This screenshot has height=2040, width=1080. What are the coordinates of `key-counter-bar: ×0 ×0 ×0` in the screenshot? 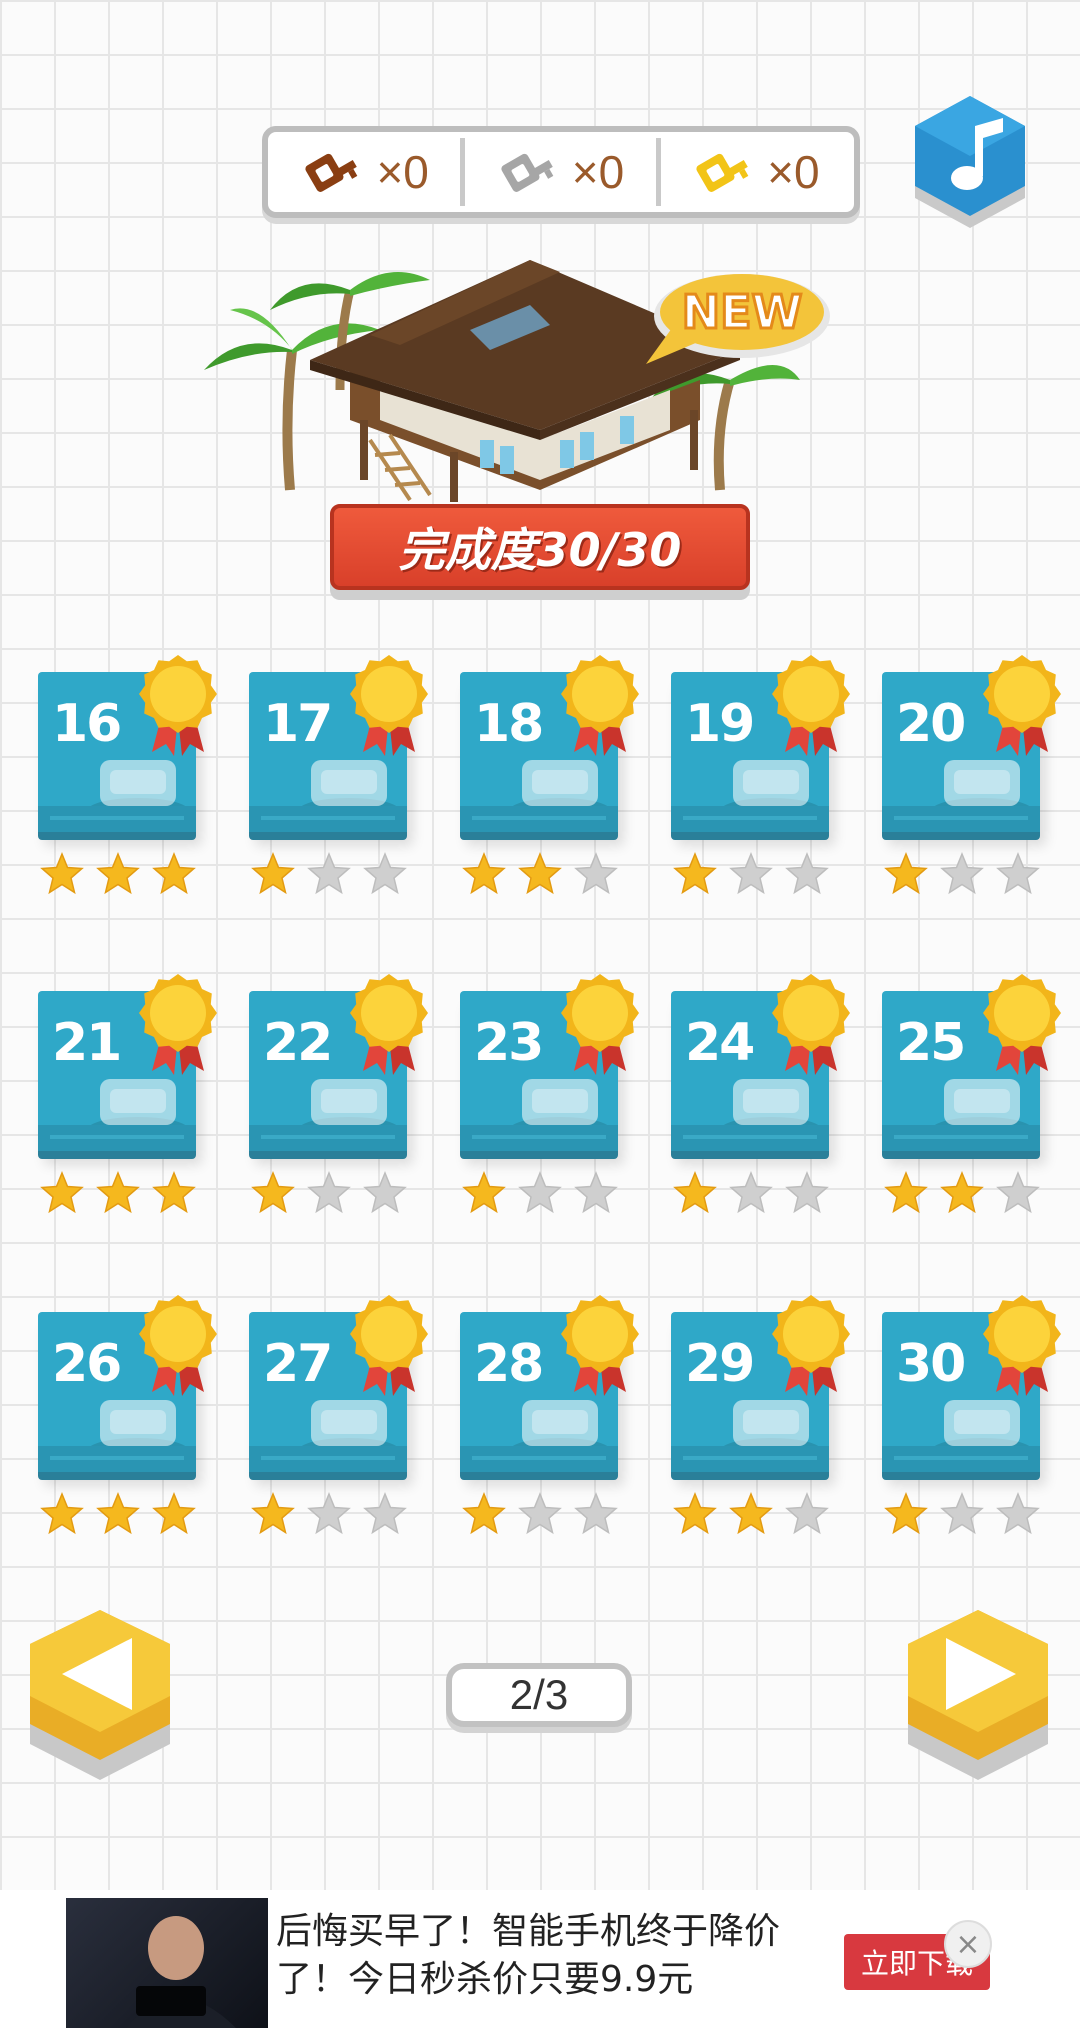 It's located at (561, 172).